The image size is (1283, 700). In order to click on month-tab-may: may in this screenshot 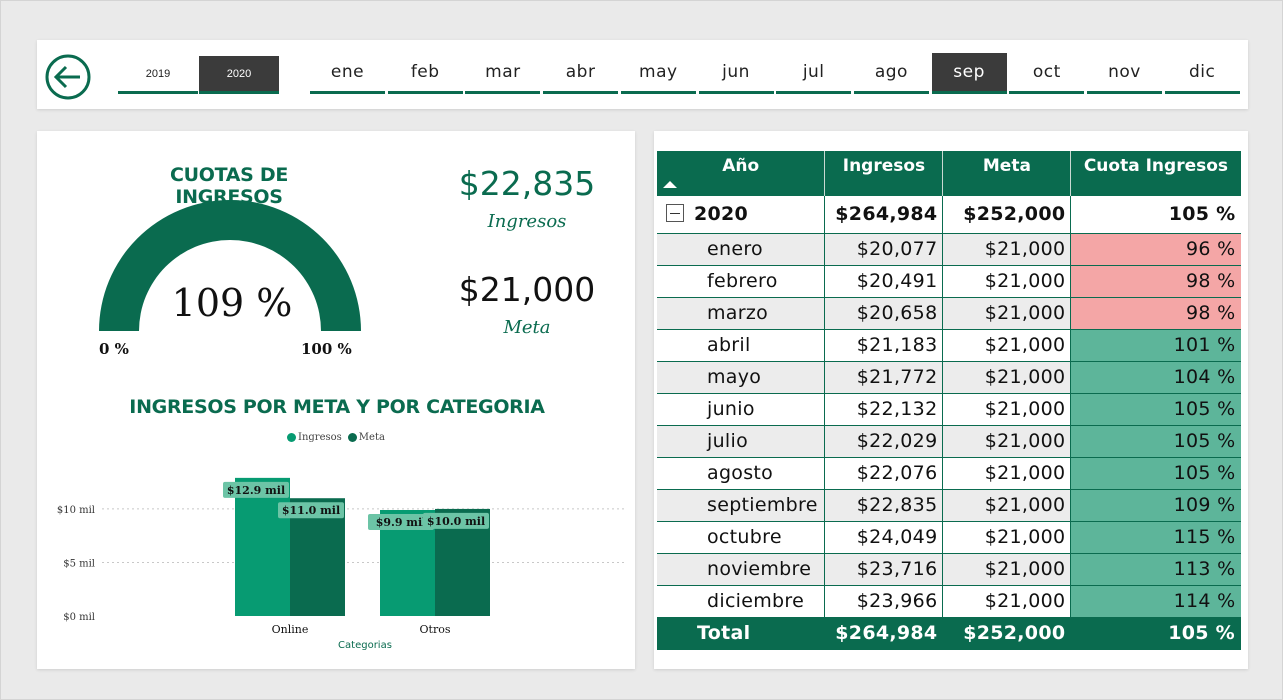, I will do `click(658, 73)`.